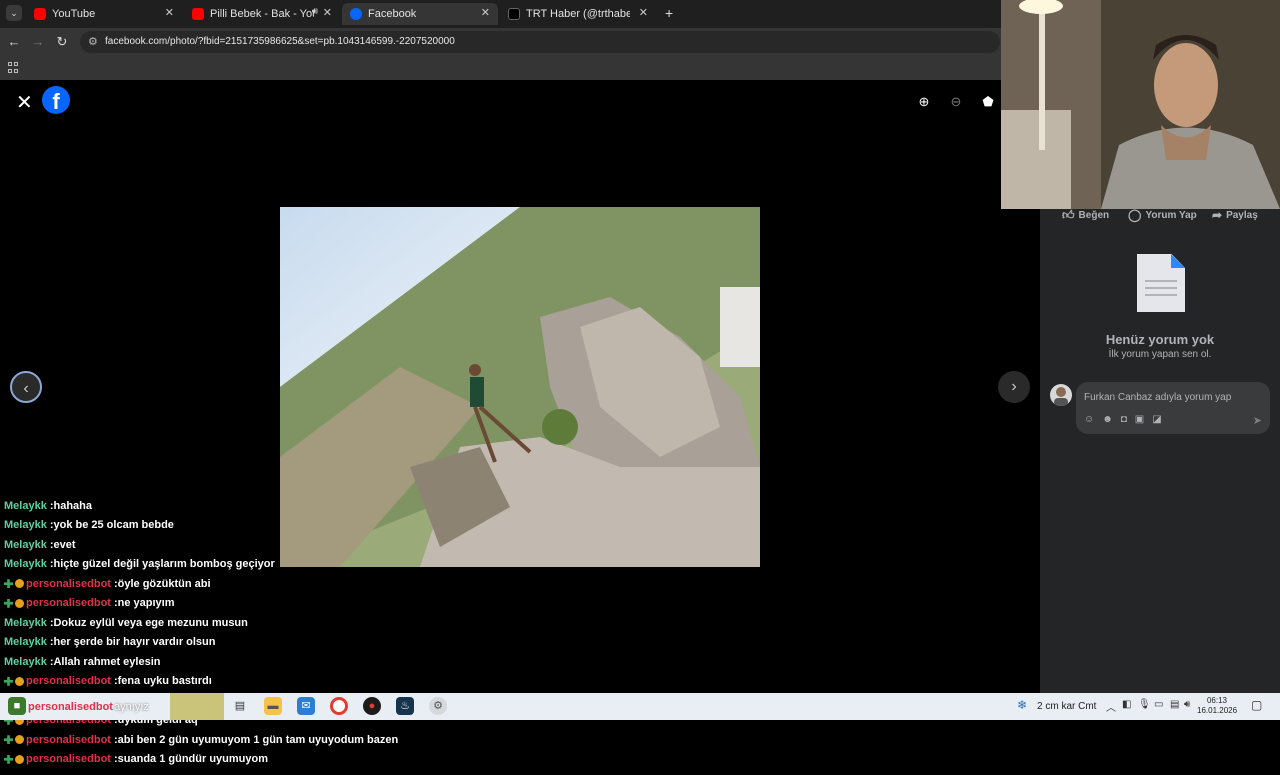  What do you see at coordinates (14, 42) in the screenshot?
I see `back-button: ←` at bounding box center [14, 42].